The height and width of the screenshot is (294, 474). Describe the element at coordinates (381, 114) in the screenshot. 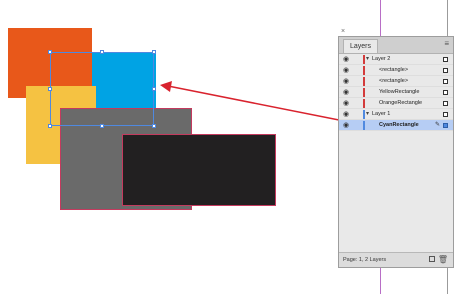

I see `layer-label: Layer 1` at that location.